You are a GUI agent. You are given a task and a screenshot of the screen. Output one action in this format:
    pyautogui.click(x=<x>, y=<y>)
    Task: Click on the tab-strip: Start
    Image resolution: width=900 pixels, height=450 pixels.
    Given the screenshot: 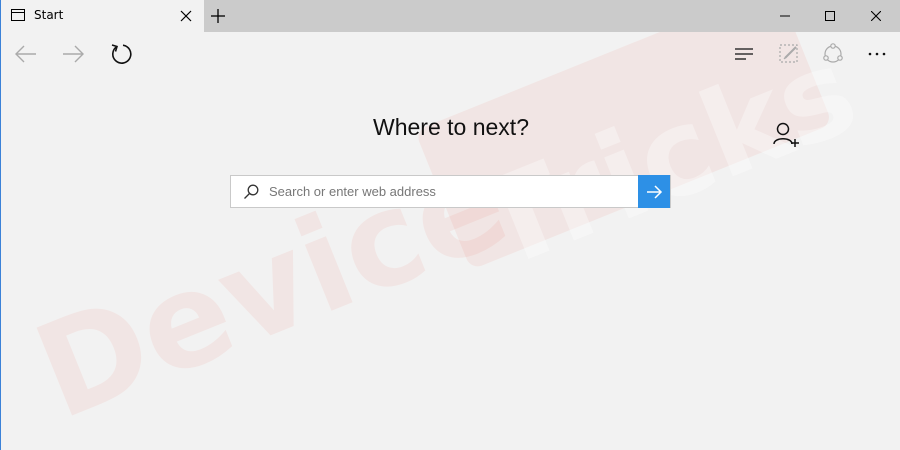 What is the action you would take?
    pyautogui.click(x=450, y=16)
    